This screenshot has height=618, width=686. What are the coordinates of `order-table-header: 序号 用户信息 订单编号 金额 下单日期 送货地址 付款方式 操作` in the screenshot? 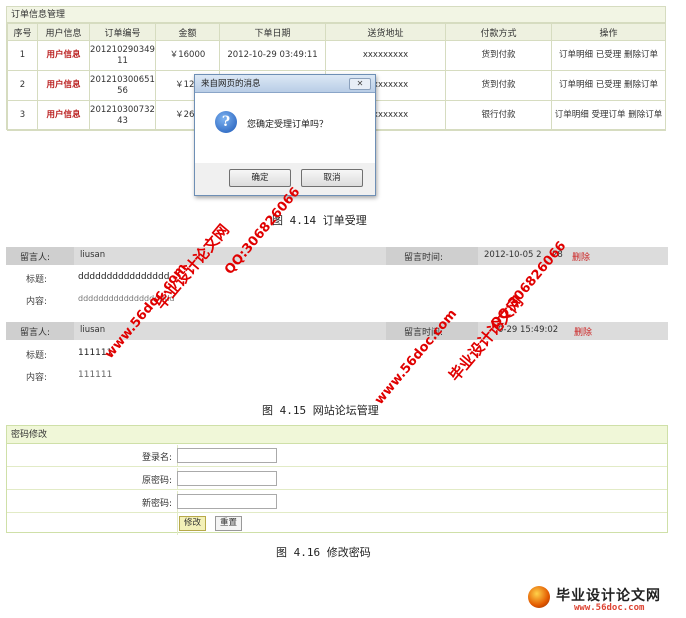 It's located at (336, 32).